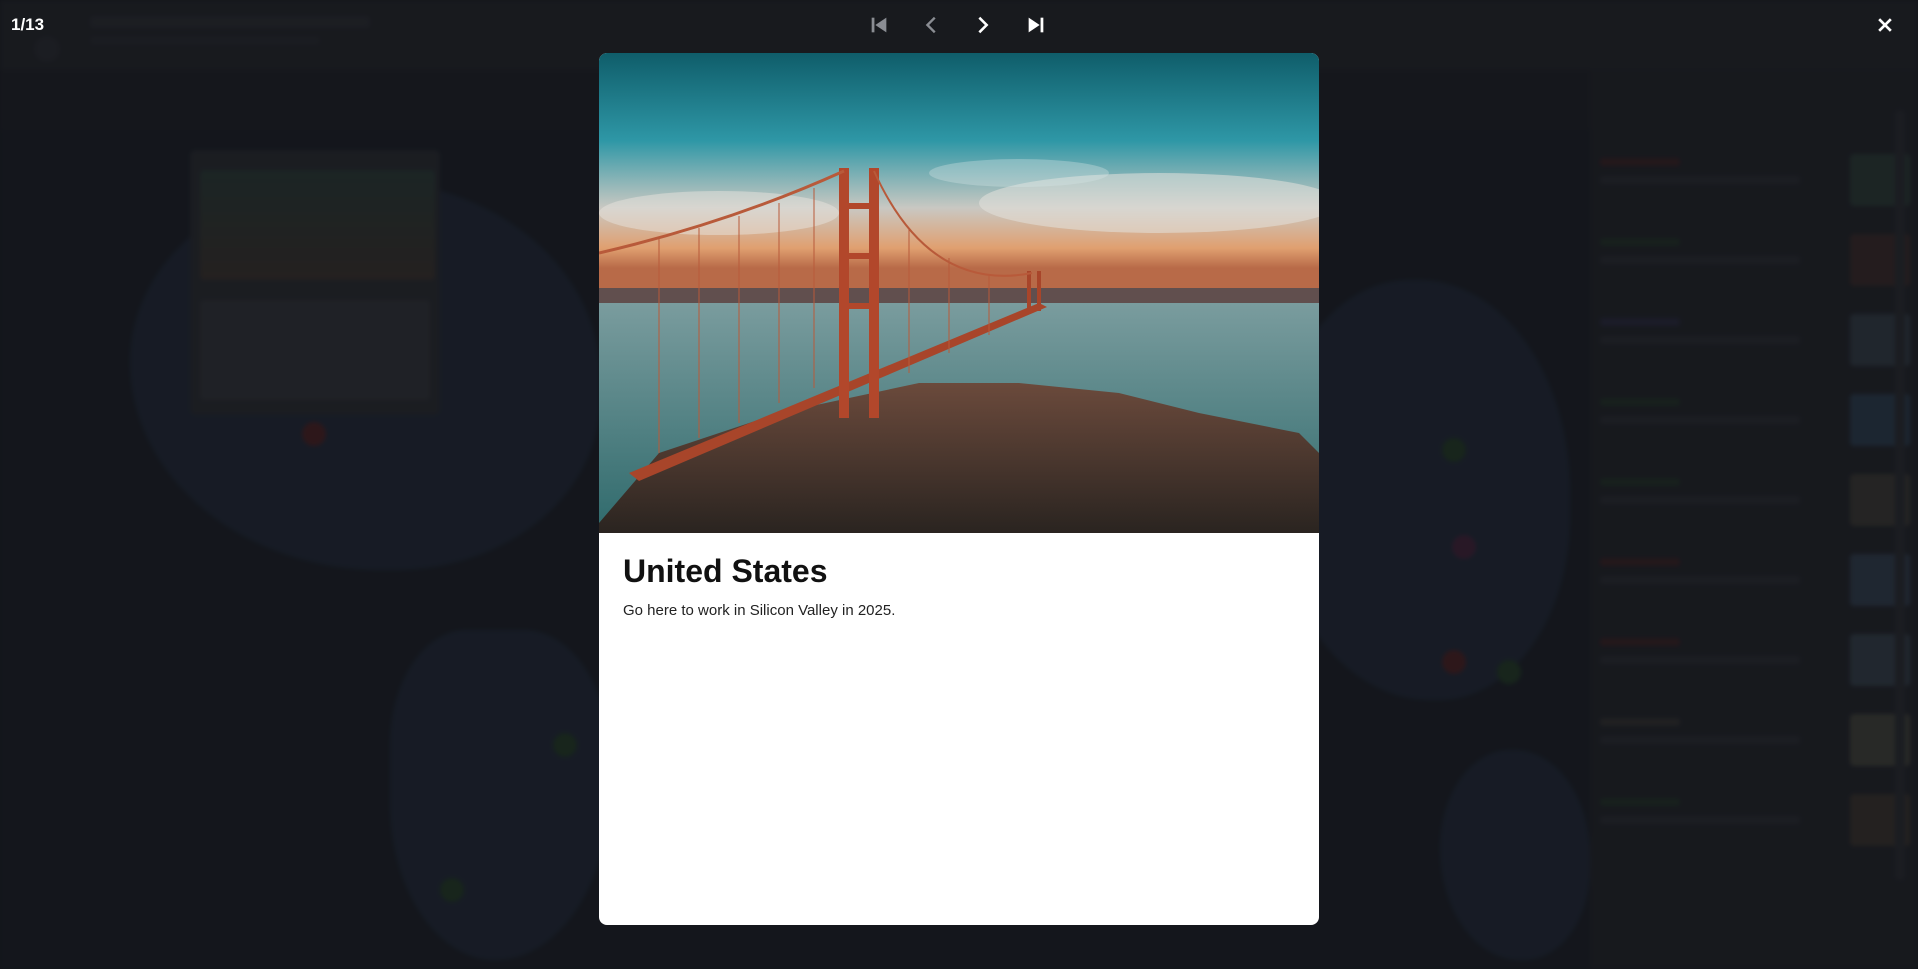 Image resolution: width=1918 pixels, height=969 pixels. I want to click on card-title: United States, so click(725, 571).